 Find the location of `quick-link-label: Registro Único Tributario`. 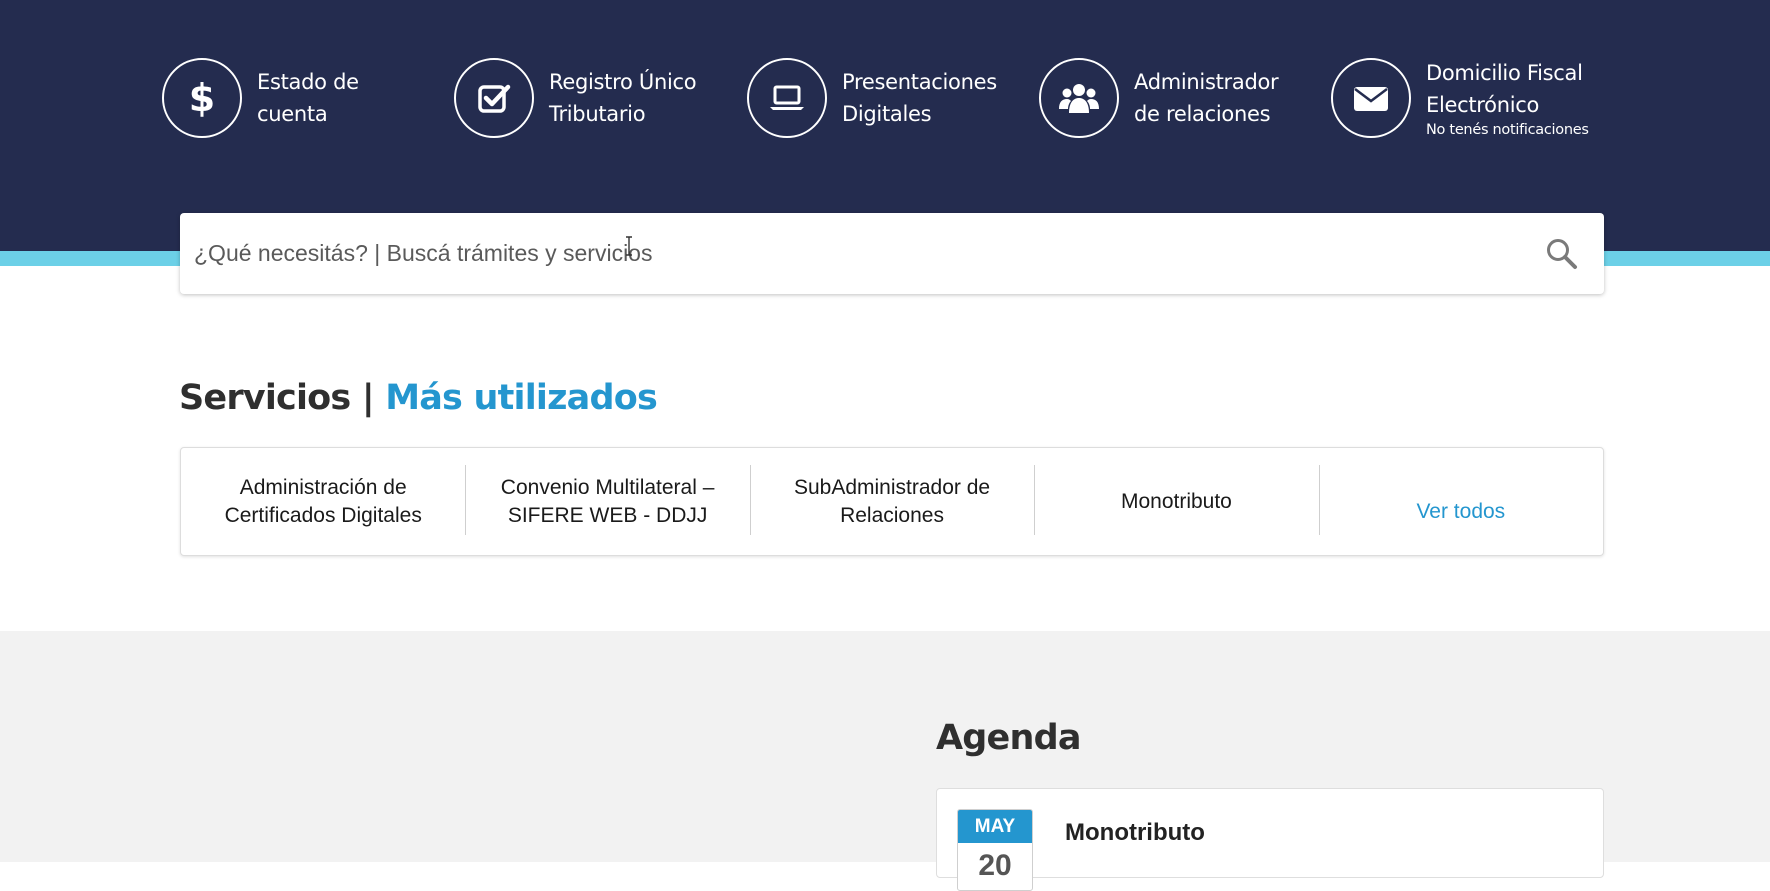

quick-link-label: Registro Único Tributario is located at coordinates (623, 98).